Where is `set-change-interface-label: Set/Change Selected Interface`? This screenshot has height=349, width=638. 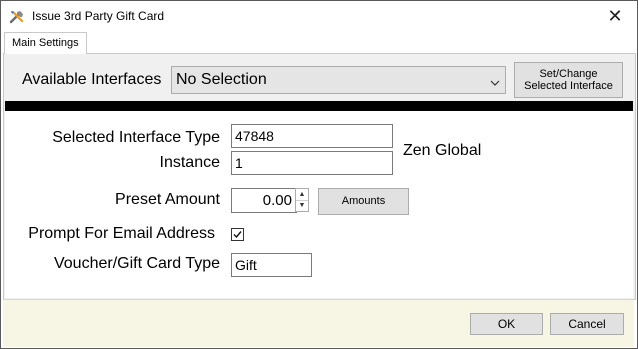
set-change-interface-label: Set/Change Selected Interface is located at coordinates (568, 80).